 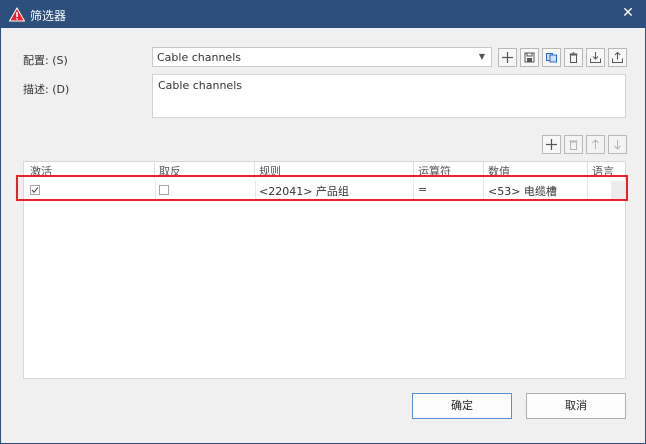 What do you see at coordinates (322, 57) in the screenshot?
I see `config-select: Cable channels ▼` at bounding box center [322, 57].